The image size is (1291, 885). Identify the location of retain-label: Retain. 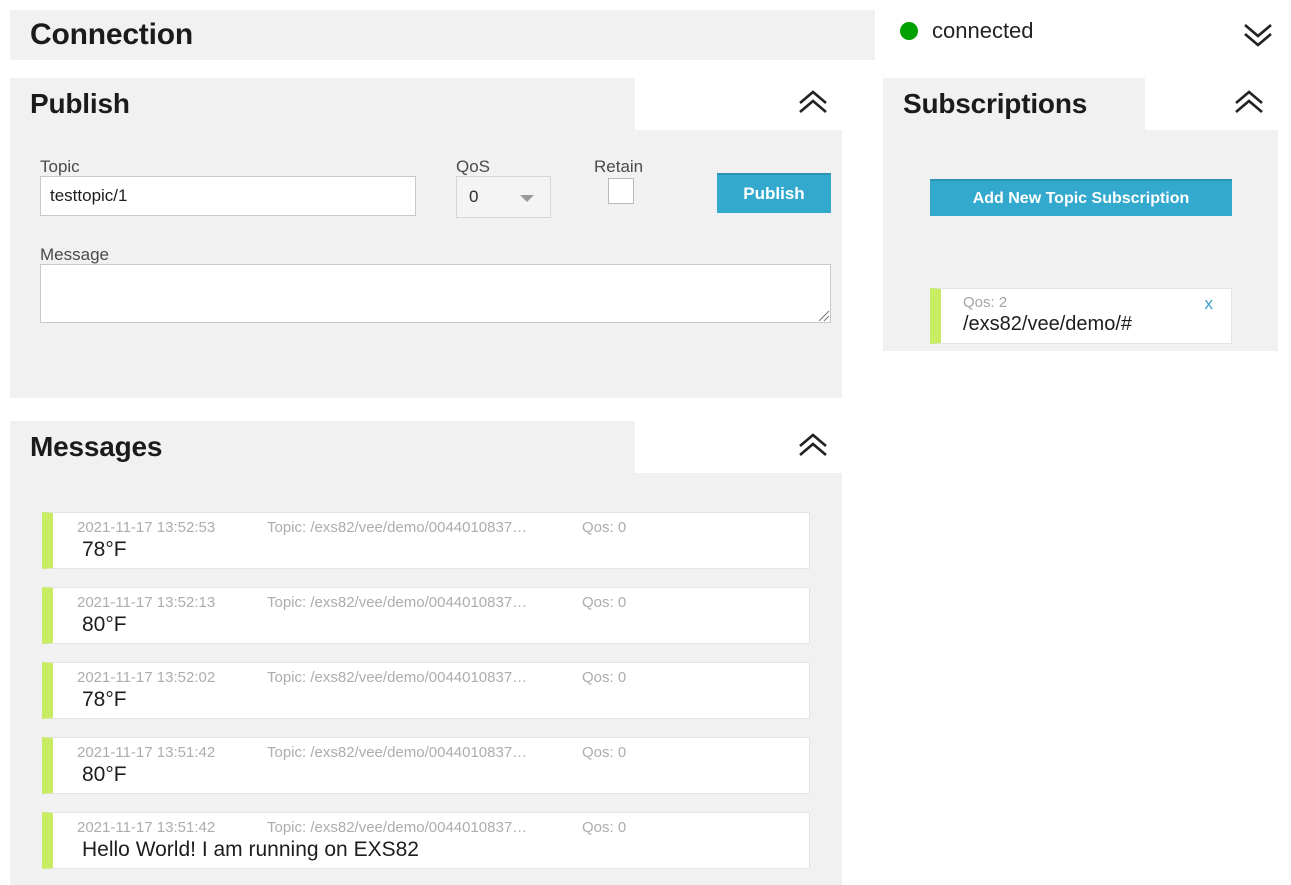
(619, 166).